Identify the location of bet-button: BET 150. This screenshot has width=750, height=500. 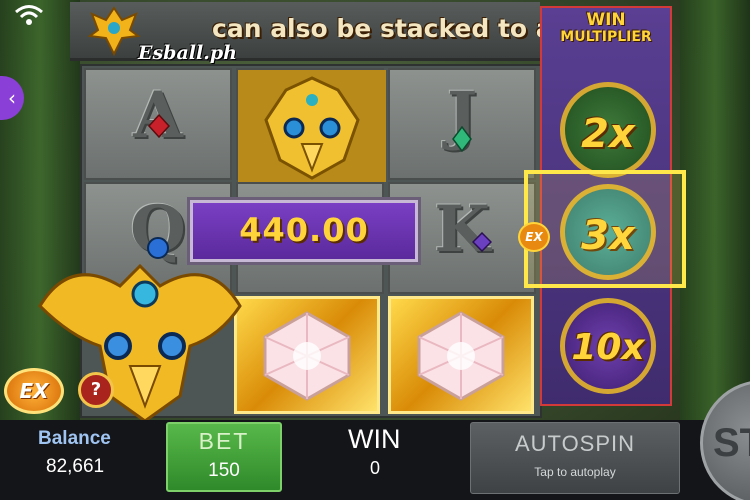
(224, 457).